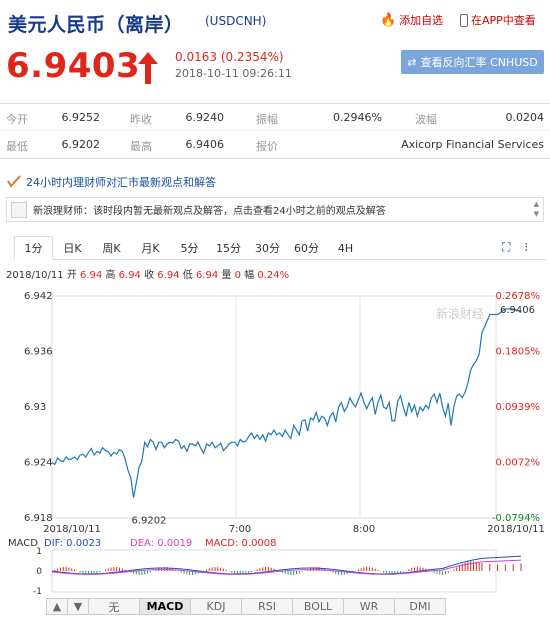 This screenshot has height=618, width=550. I want to click on tab-30min: 30分, so click(267, 248).